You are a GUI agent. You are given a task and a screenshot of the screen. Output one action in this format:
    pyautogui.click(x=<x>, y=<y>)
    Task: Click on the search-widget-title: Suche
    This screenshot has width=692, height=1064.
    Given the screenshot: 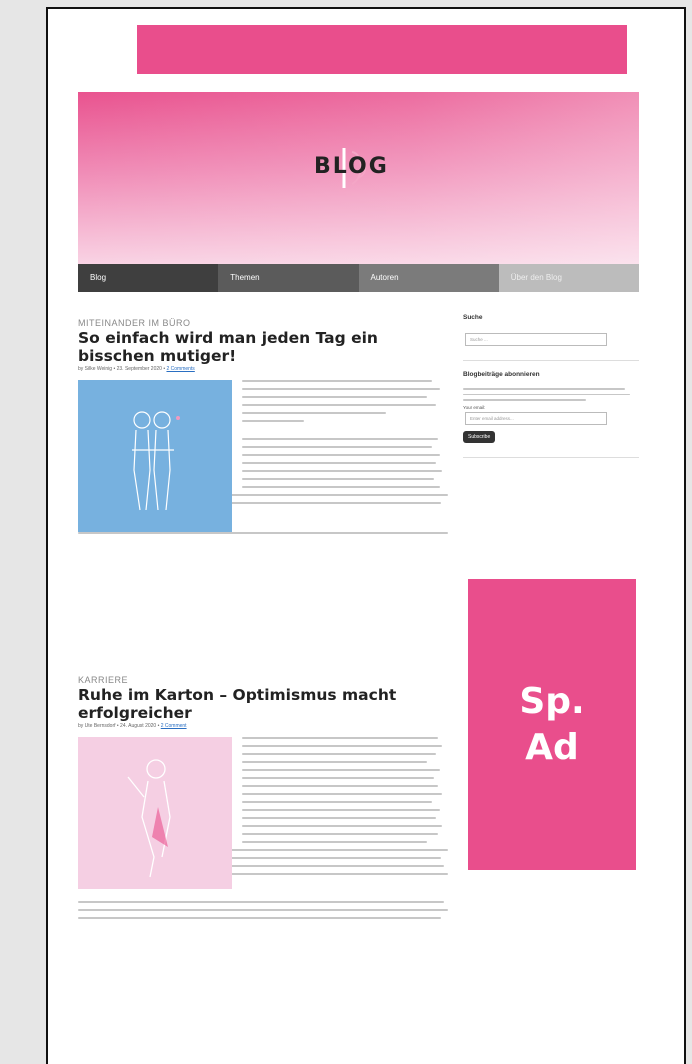 What is the action you would take?
    pyautogui.click(x=473, y=317)
    